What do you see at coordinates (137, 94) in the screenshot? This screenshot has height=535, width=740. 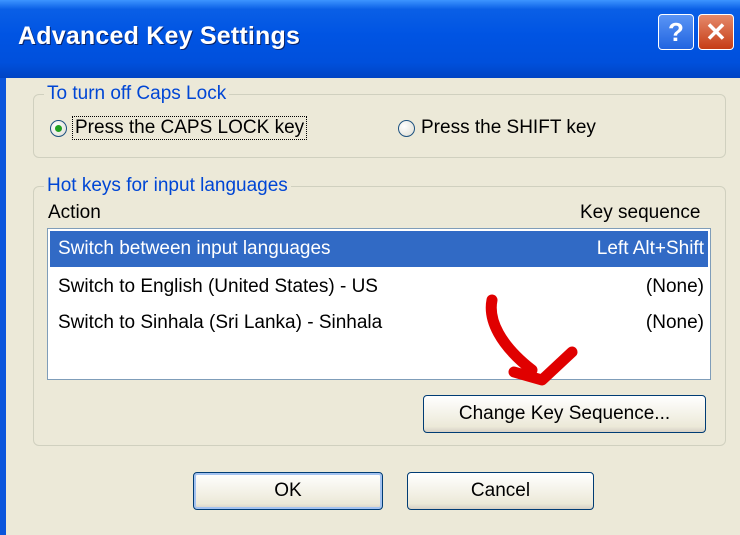 I see `caps-lock-legend: To turn off Caps Lock` at bounding box center [137, 94].